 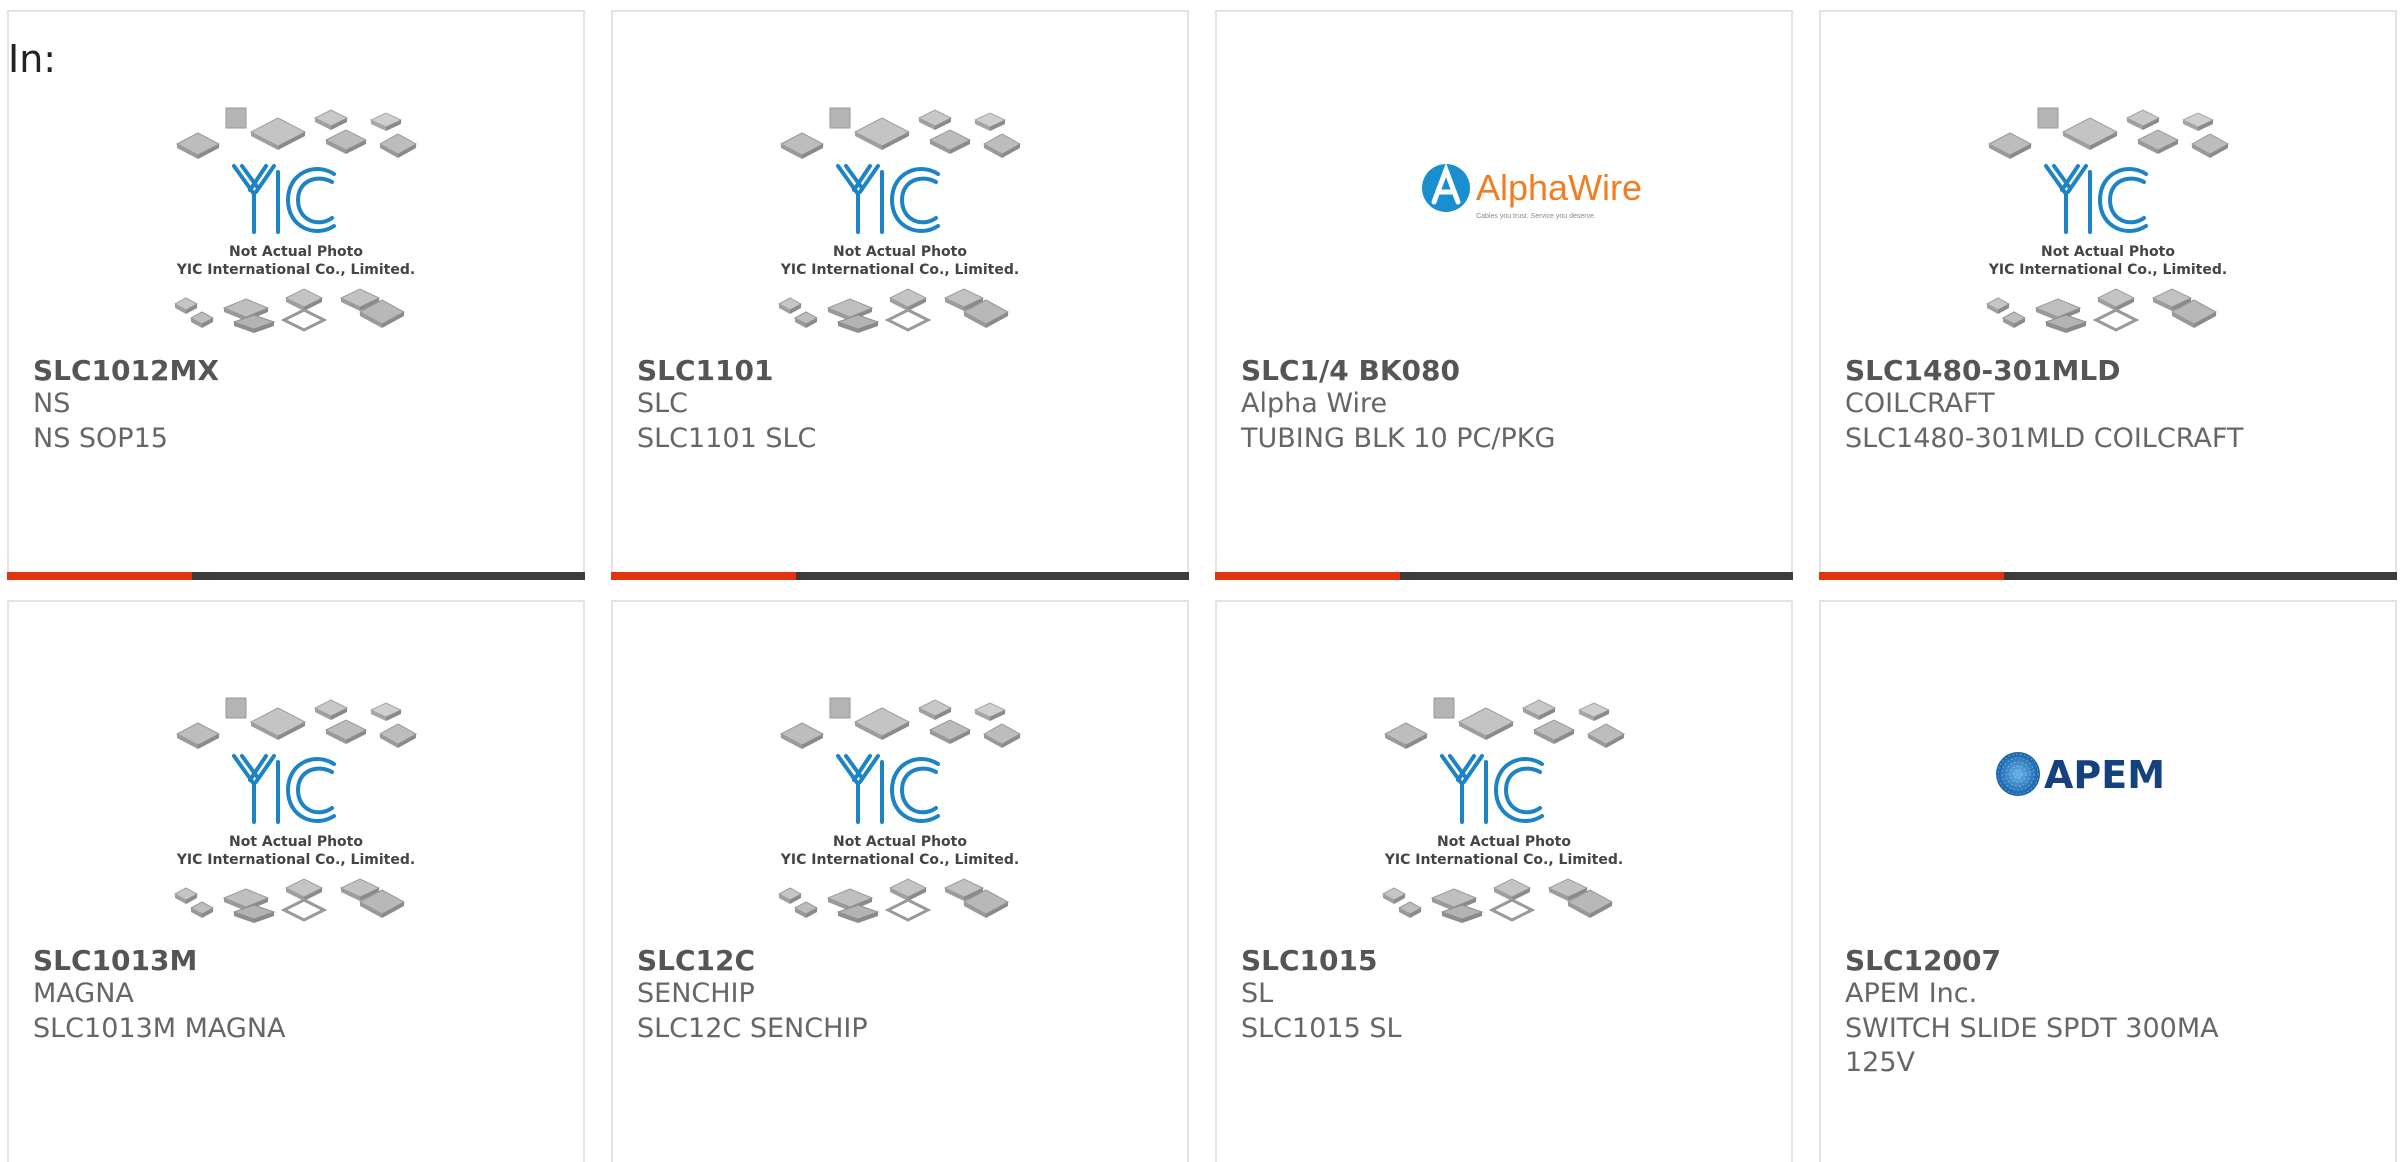 I want to click on apem-logo: APEM, so click(x=2108, y=812).